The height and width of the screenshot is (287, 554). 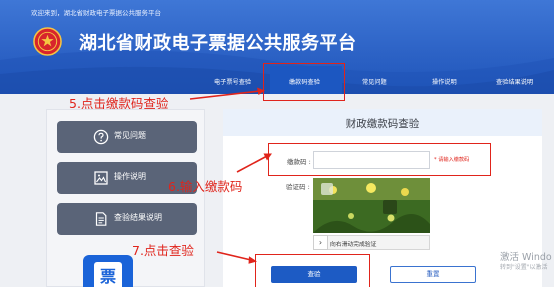 What do you see at coordinates (138, 217) in the screenshot?
I see `sidebar-item-label: 查验结果说明` at bounding box center [138, 217].